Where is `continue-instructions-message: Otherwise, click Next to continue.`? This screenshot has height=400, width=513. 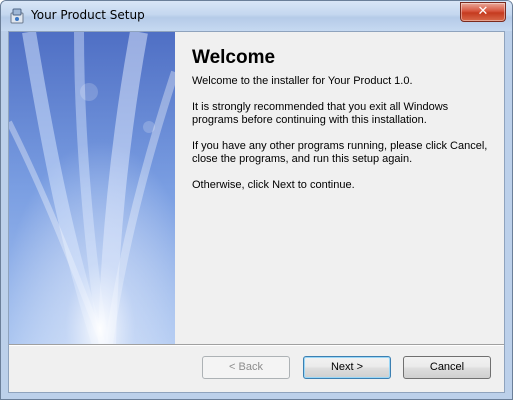 continue-instructions-message: Otherwise, click Next to continue. is located at coordinates (273, 185).